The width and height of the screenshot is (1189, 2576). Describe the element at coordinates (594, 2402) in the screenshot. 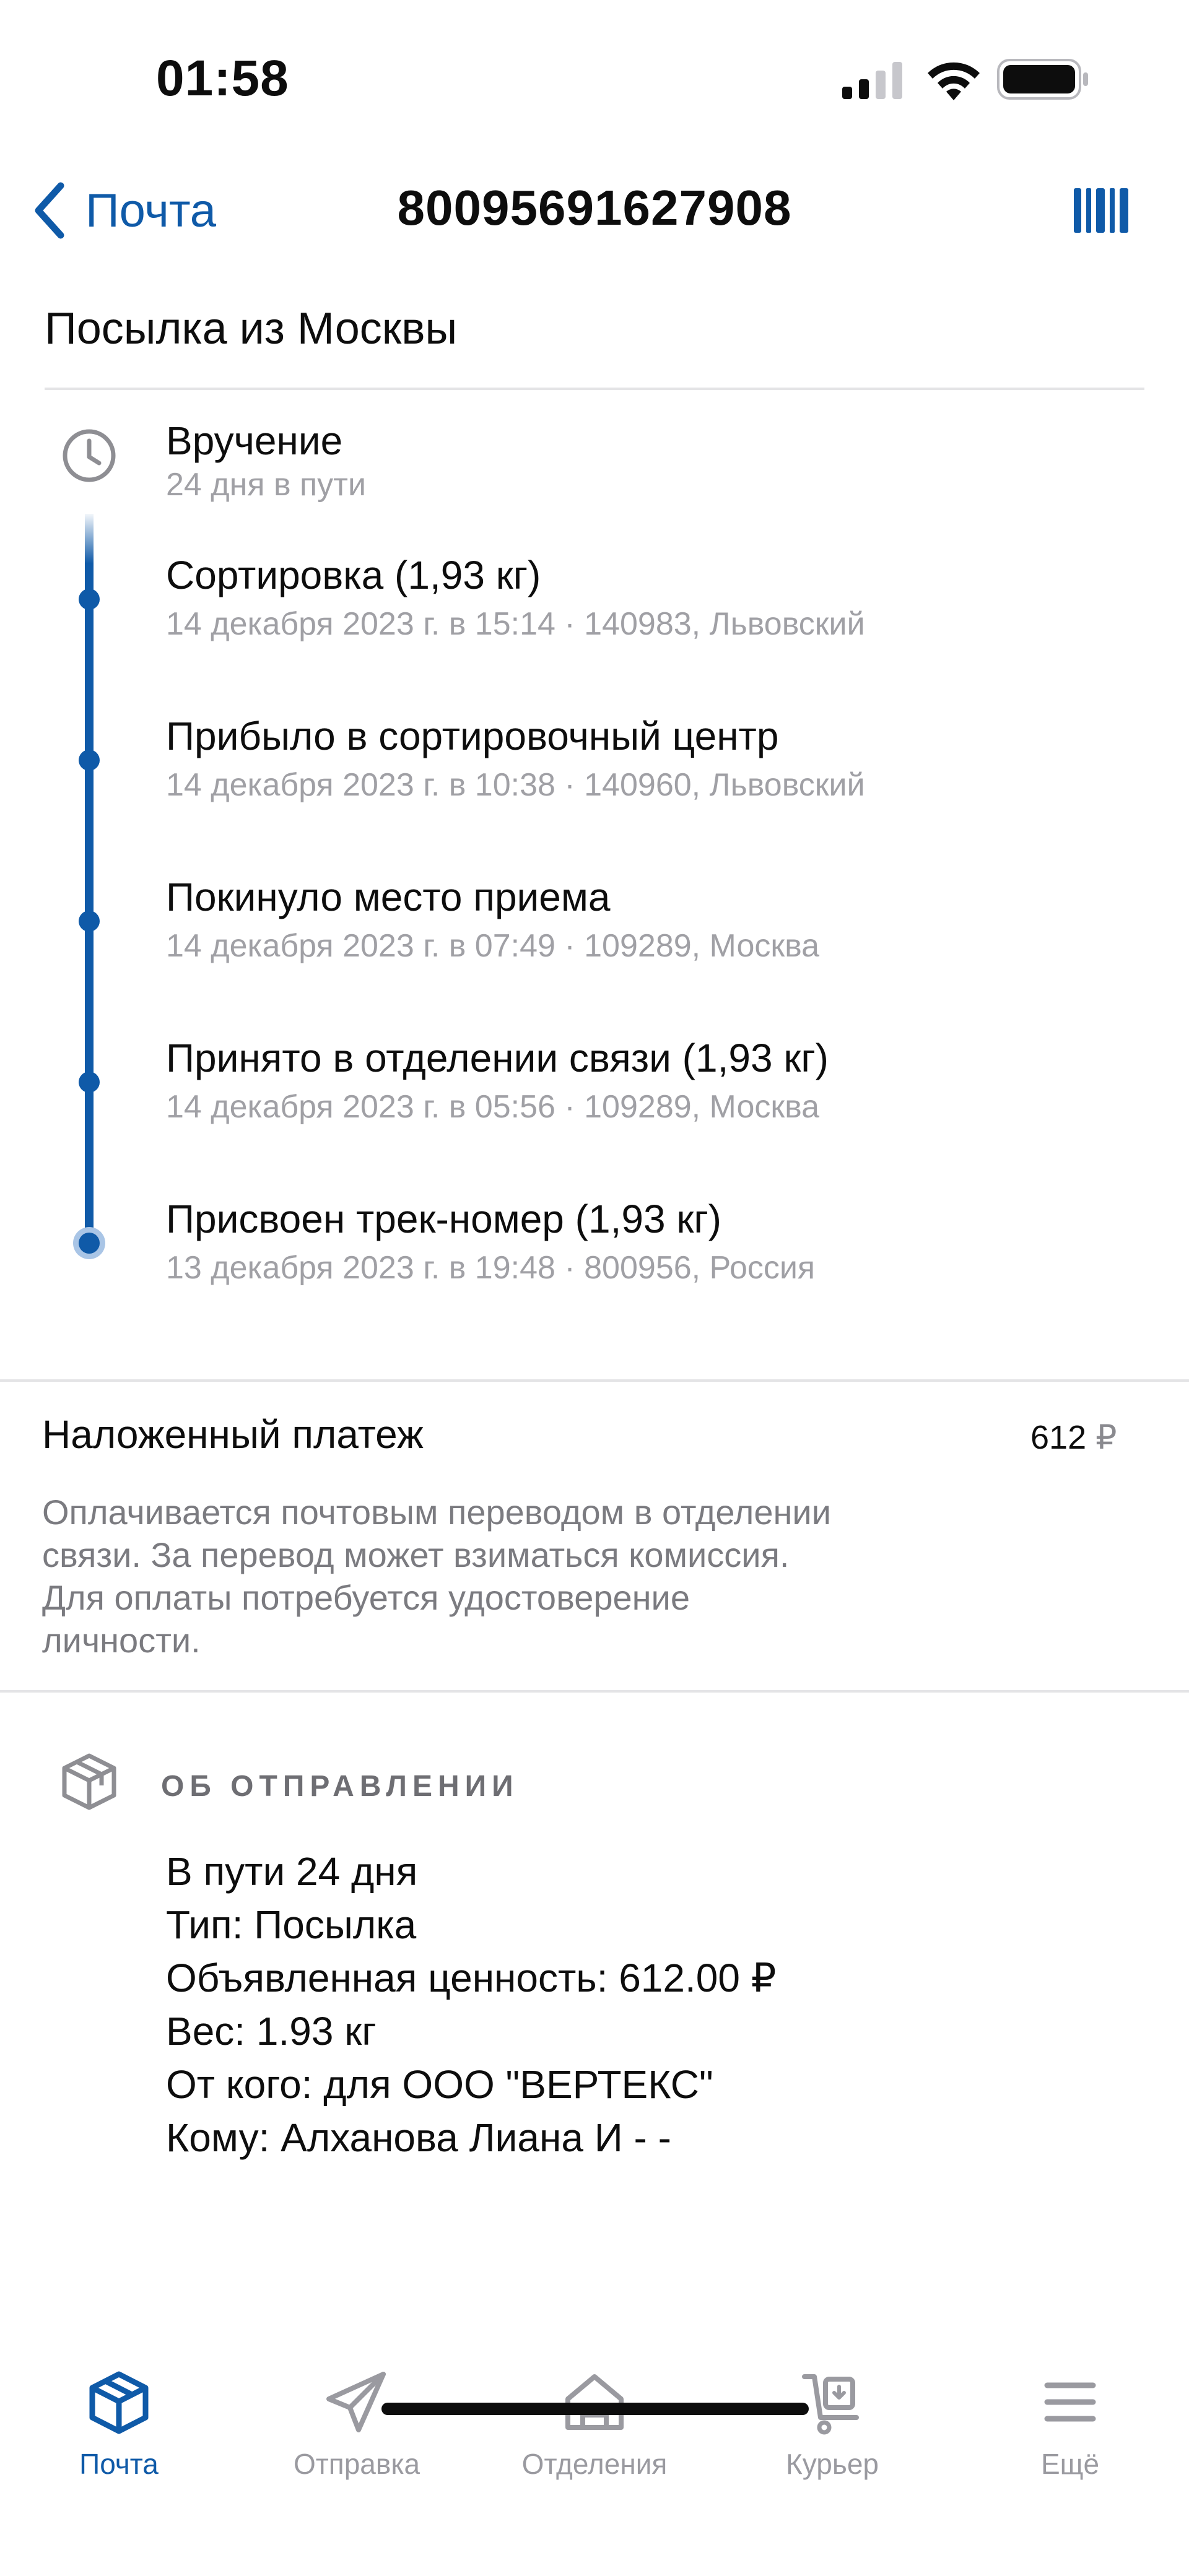

I see `post-office-icon` at that location.